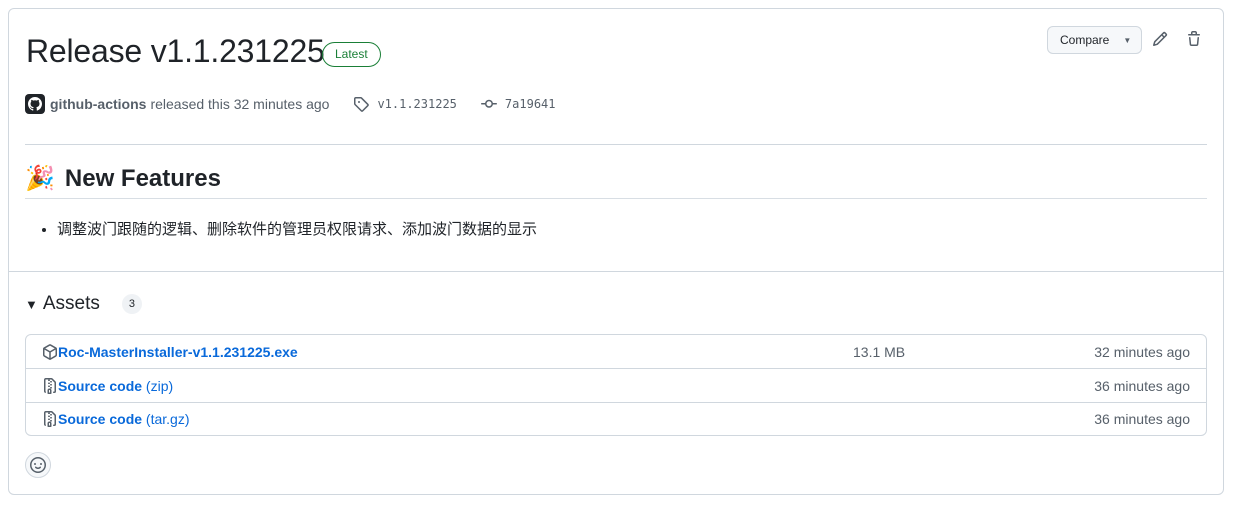 This screenshot has height=516, width=1245. I want to click on asset-ext: (tar.gz), so click(167, 419).